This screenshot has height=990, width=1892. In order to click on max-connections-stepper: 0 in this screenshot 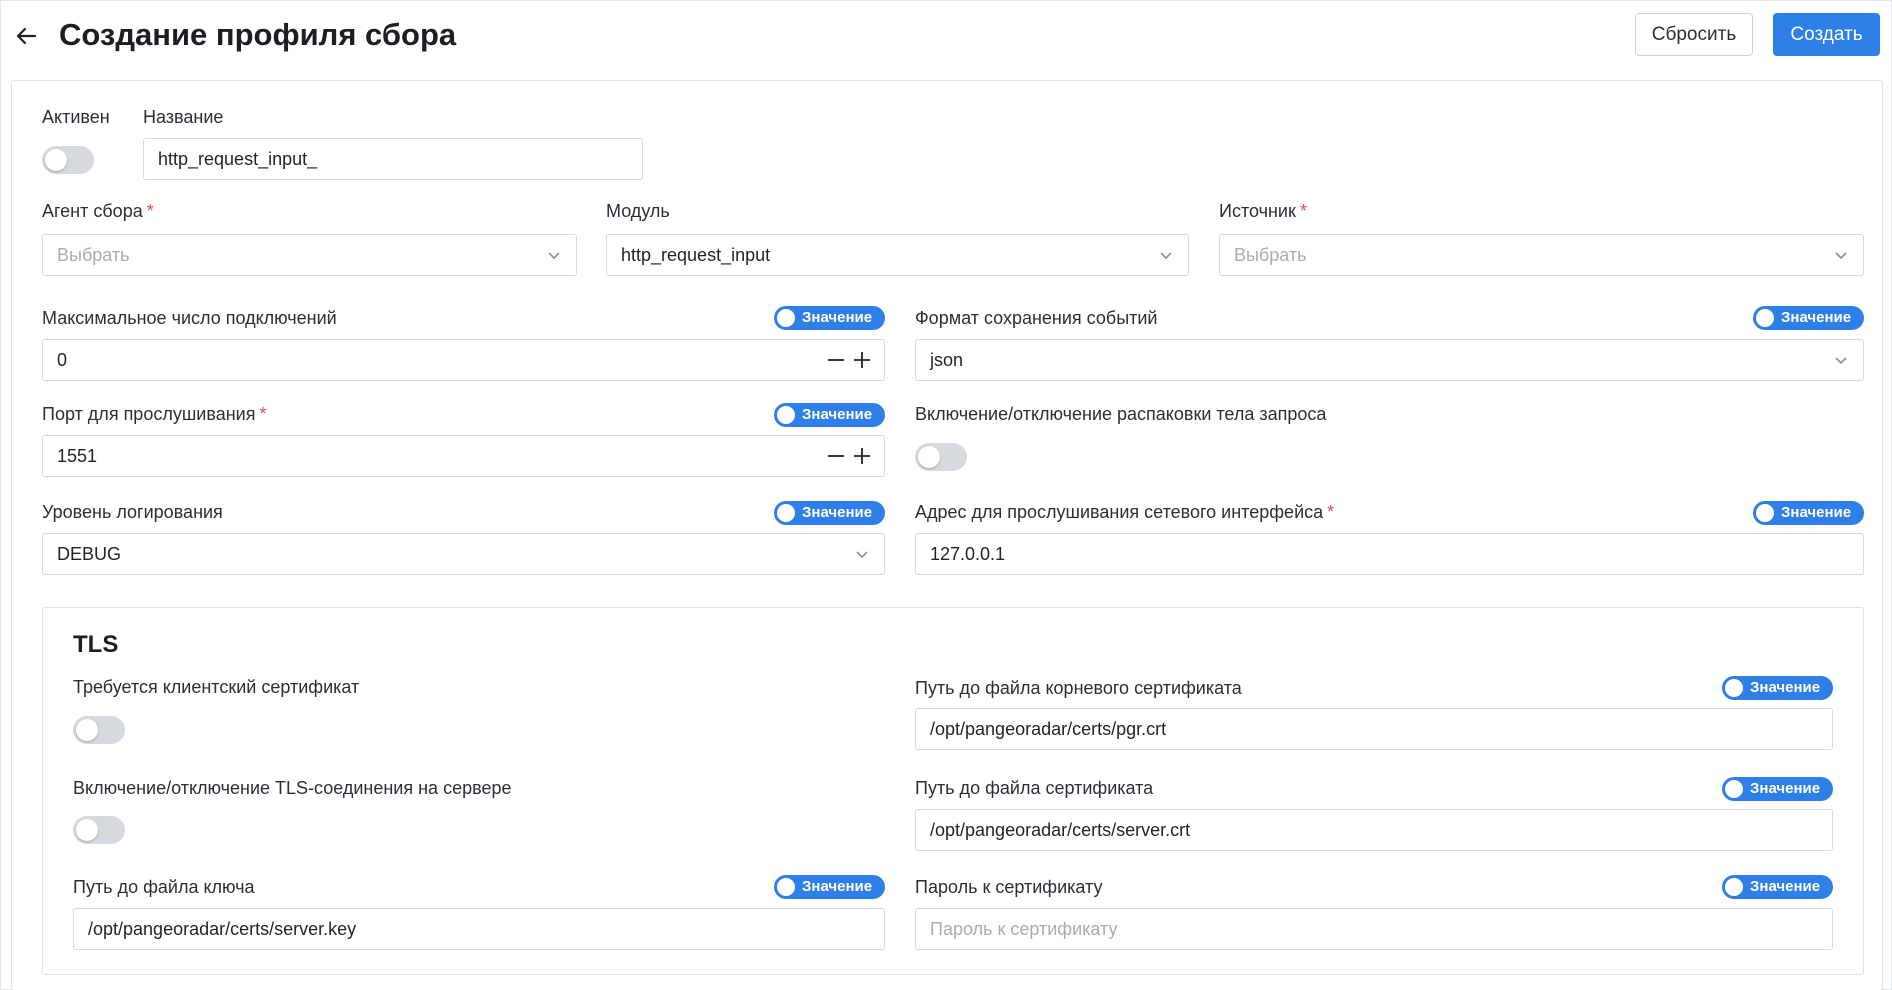, I will do `click(463, 360)`.